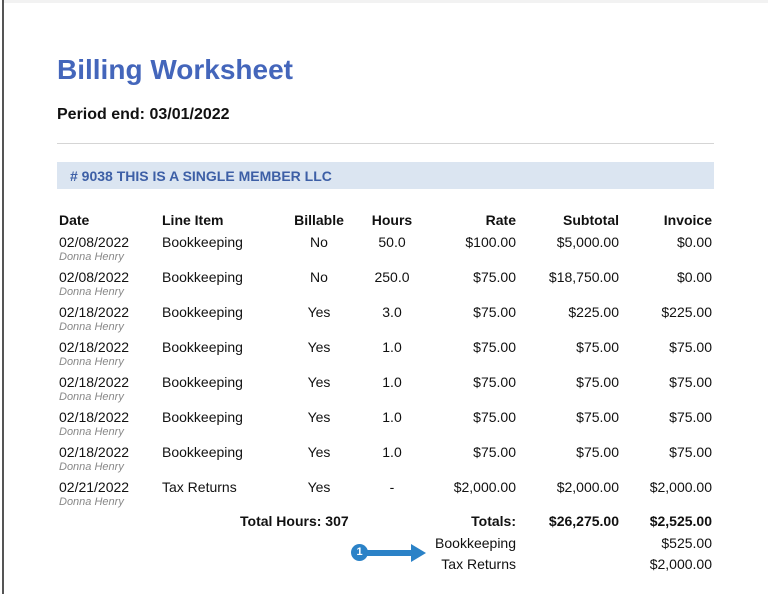 This screenshot has height=594, width=768. What do you see at coordinates (319, 220) in the screenshot?
I see `col-header-billable: Billable` at bounding box center [319, 220].